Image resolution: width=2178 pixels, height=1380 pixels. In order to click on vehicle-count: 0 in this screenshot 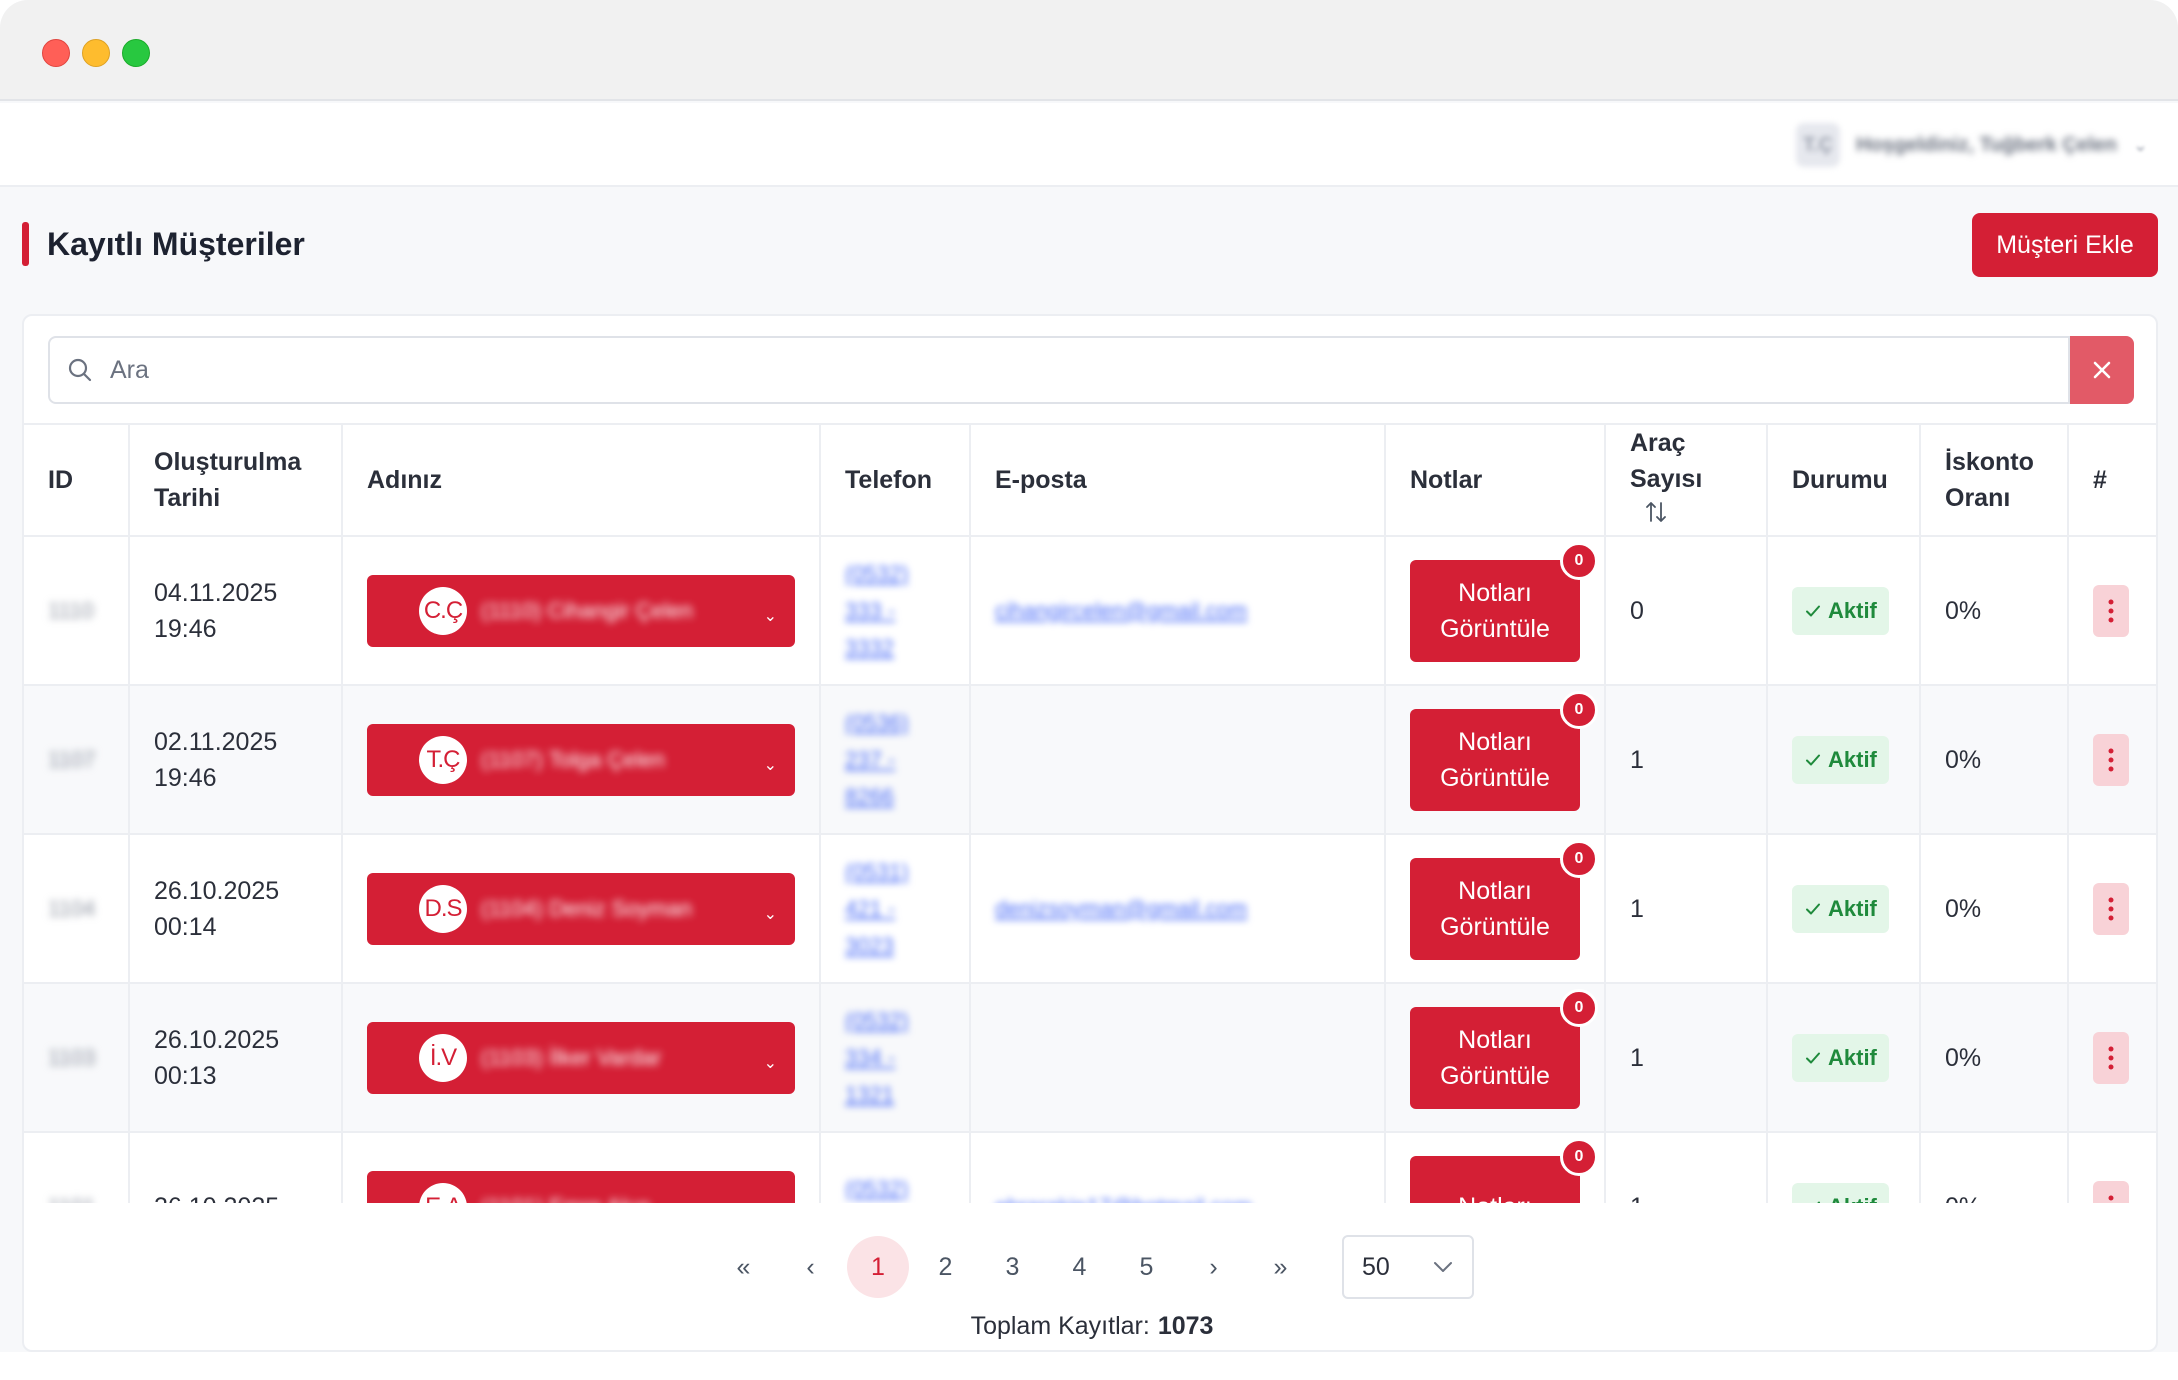, I will do `click(1686, 610)`.